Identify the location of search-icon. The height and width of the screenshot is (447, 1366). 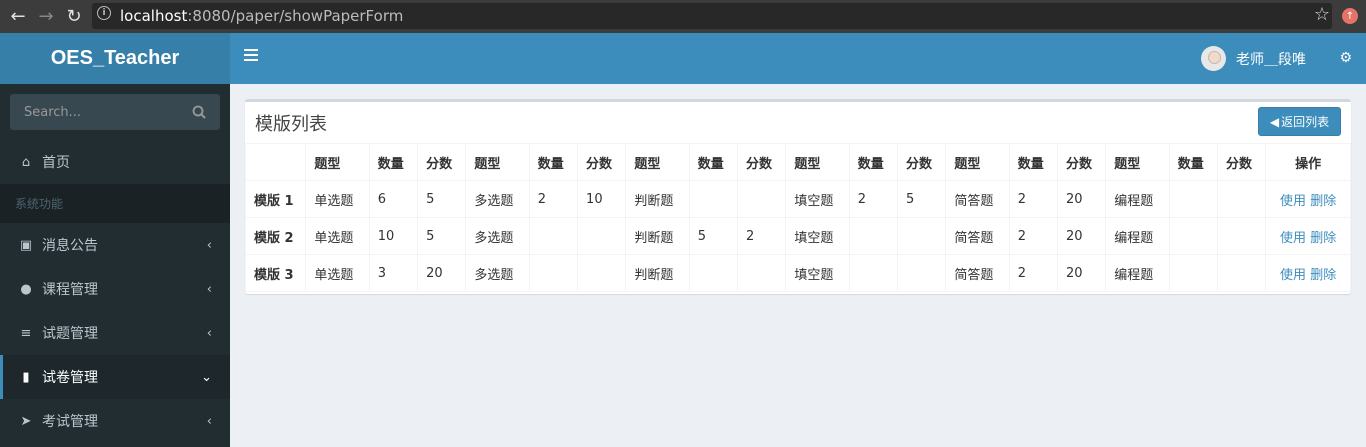
(199, 112).